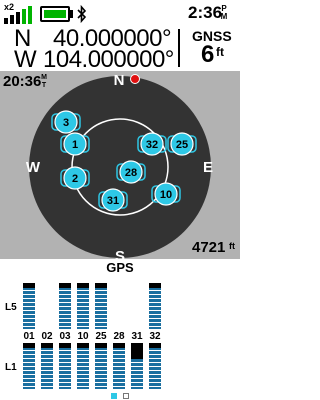  I want to click on satellite-id: 10, so click(166, 195).